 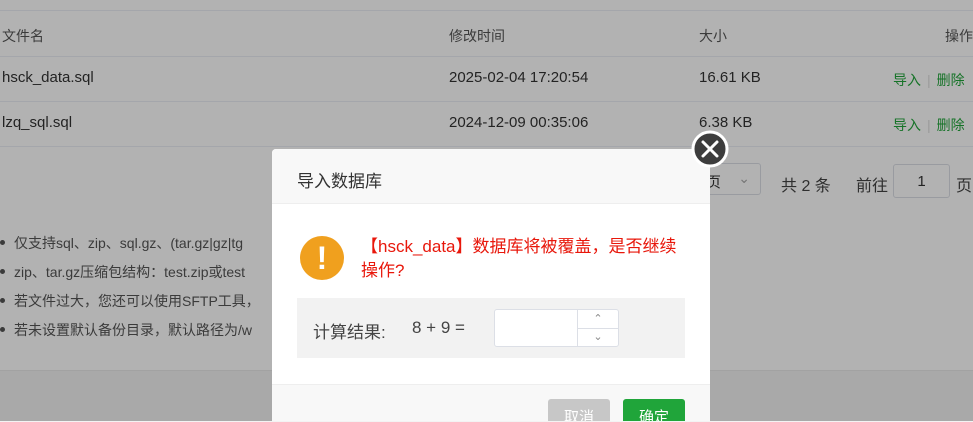 I want to click on calc-expression: 8 + 9 =, so click(x=438, y=327).